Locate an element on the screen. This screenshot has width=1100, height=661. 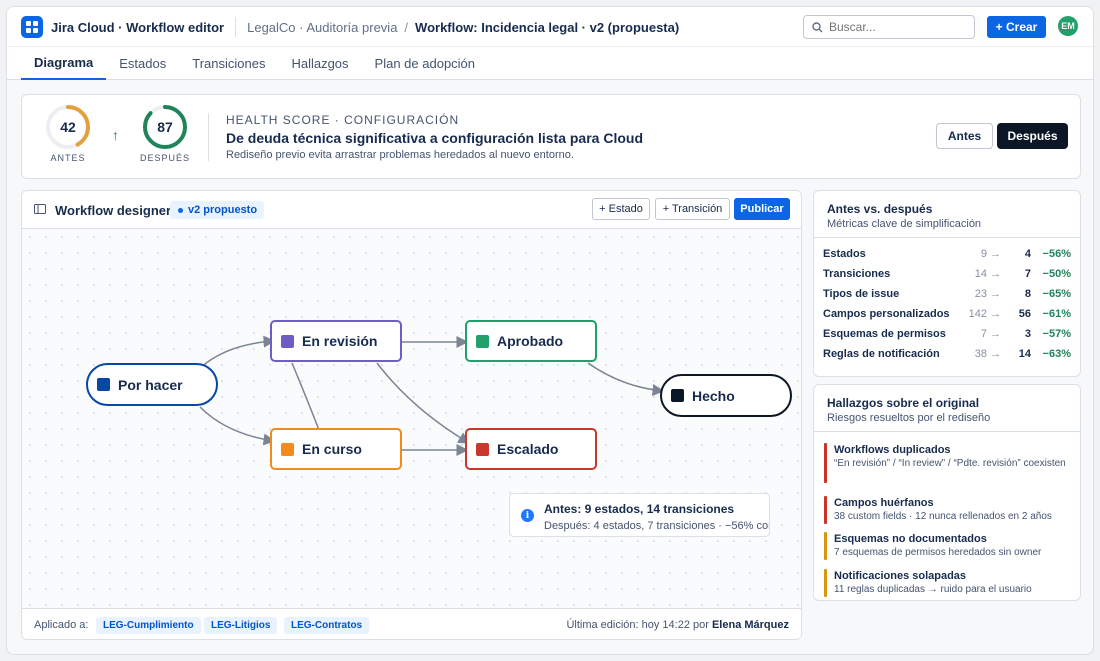
metric-name: Esquemas de permisos is located at coordinates (884, 334).